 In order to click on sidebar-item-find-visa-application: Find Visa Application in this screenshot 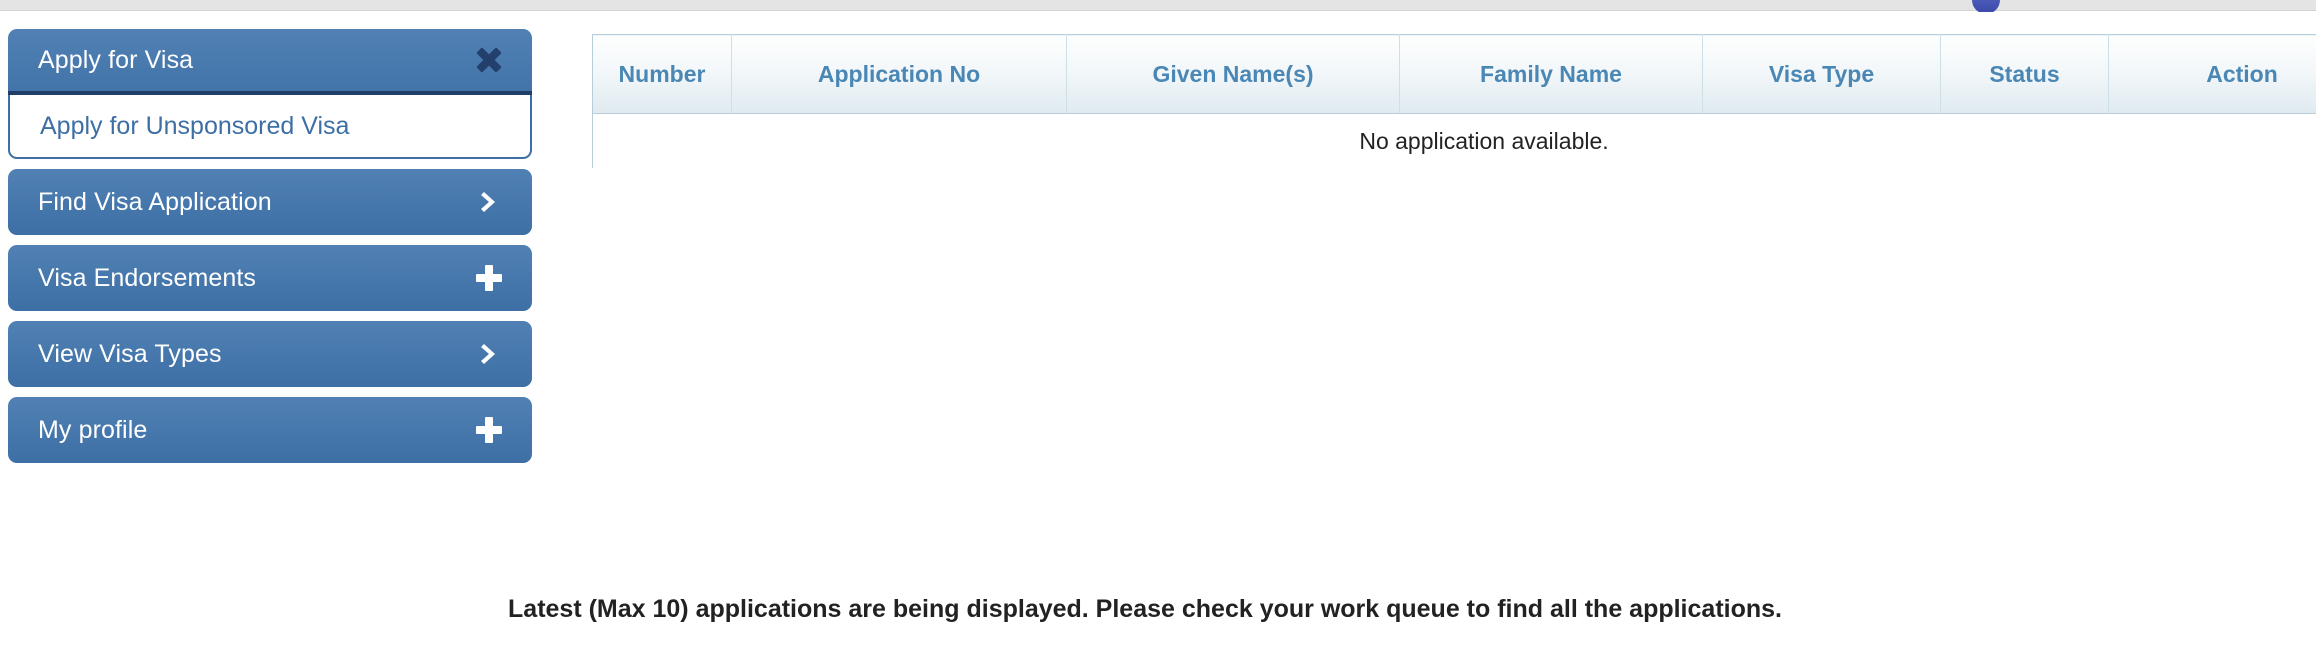, I will do `click(270, 202)`.